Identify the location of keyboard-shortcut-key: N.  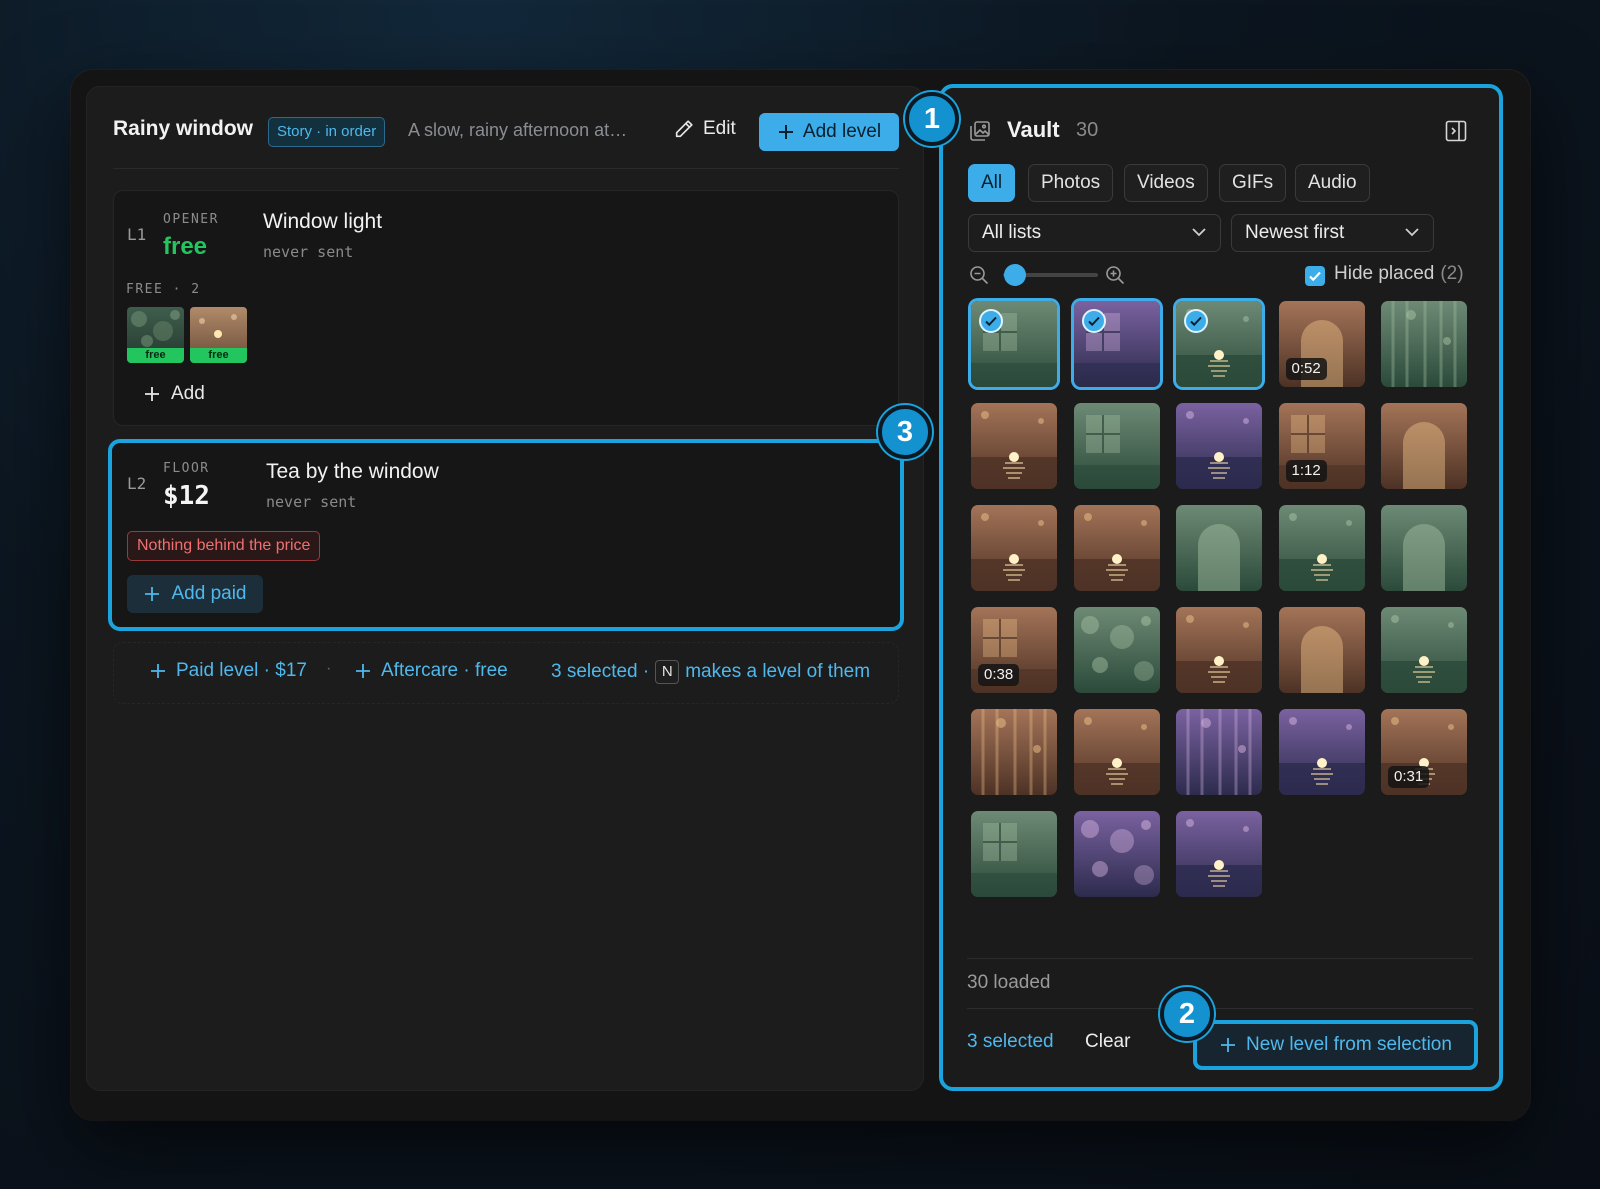
(667, 672).